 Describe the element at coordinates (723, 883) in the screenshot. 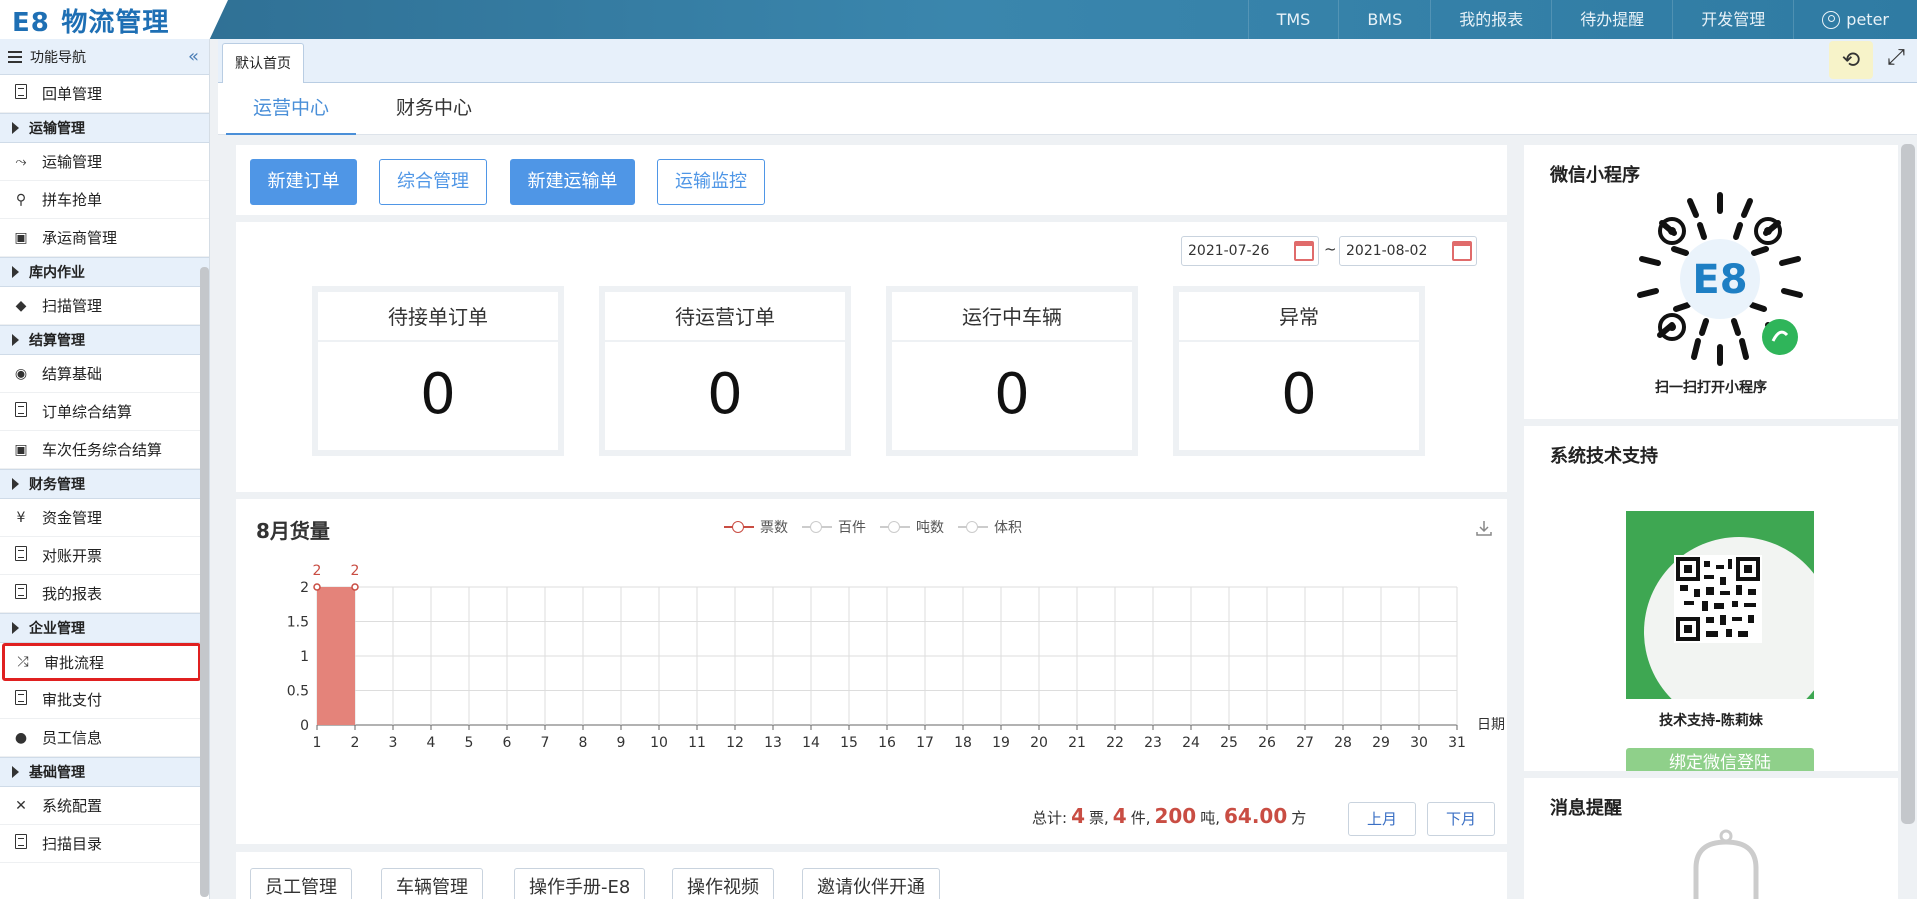

I see `quick-videos: 操作视频` at that location.